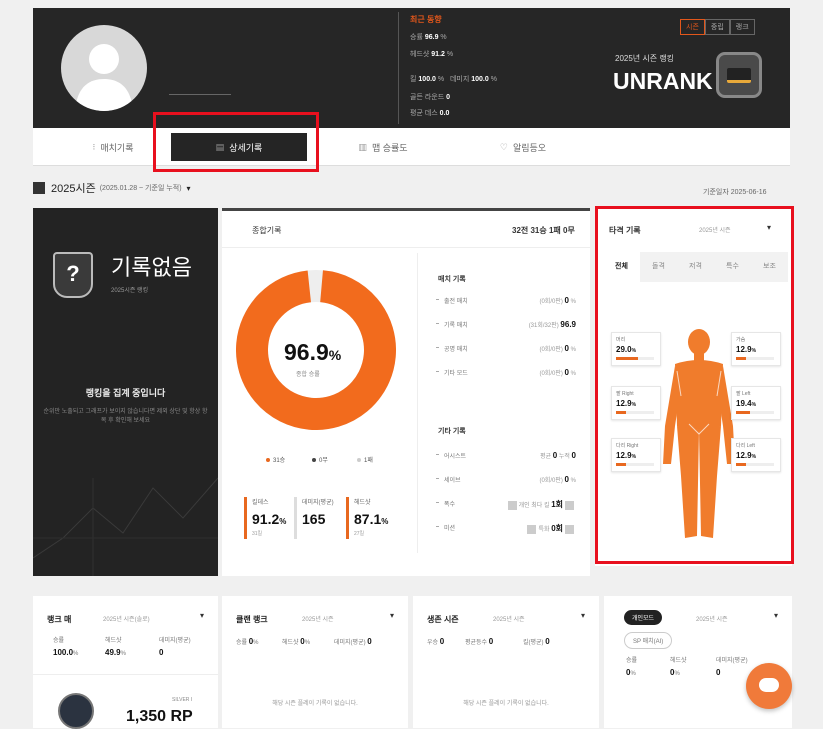  I want to click on tab-label: 매치기록, so click(117, 147).